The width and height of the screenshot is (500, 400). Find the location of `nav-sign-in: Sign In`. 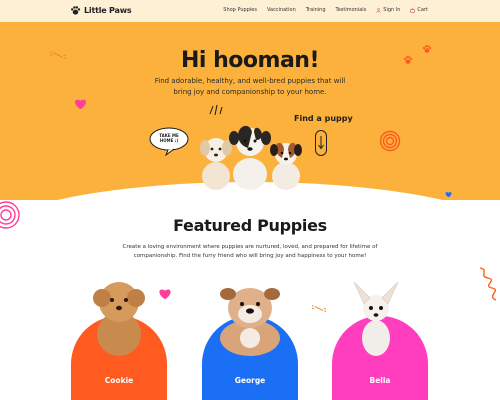

nav-sign-in: Sign In is located at coordinates (388, 10).